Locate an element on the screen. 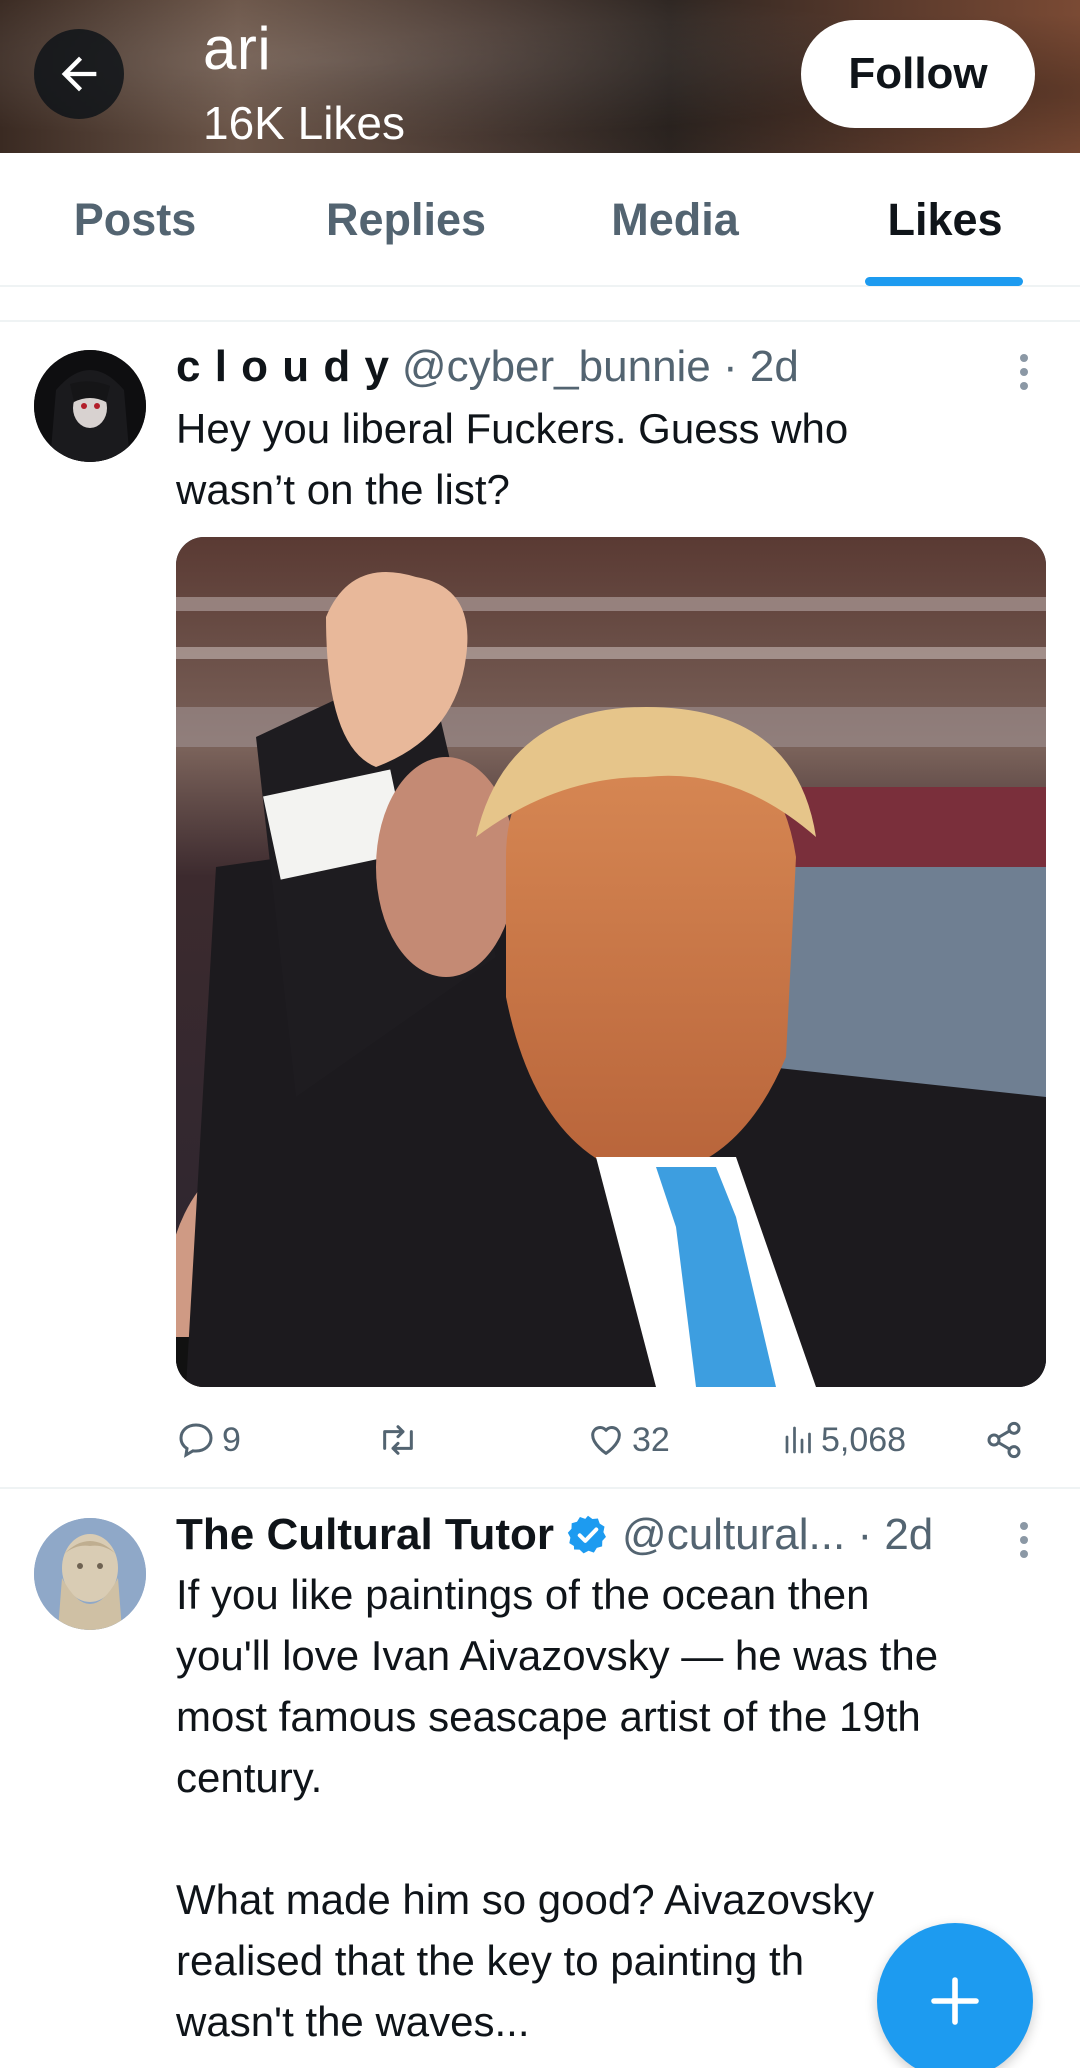  reply-icon is located at coordinates (196, 1440).